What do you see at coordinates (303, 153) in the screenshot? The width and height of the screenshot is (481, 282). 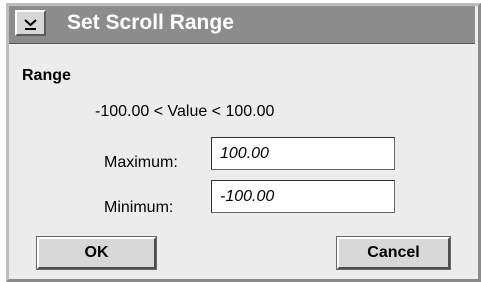 I see `maximum-input` at bounding box center [303, 153].